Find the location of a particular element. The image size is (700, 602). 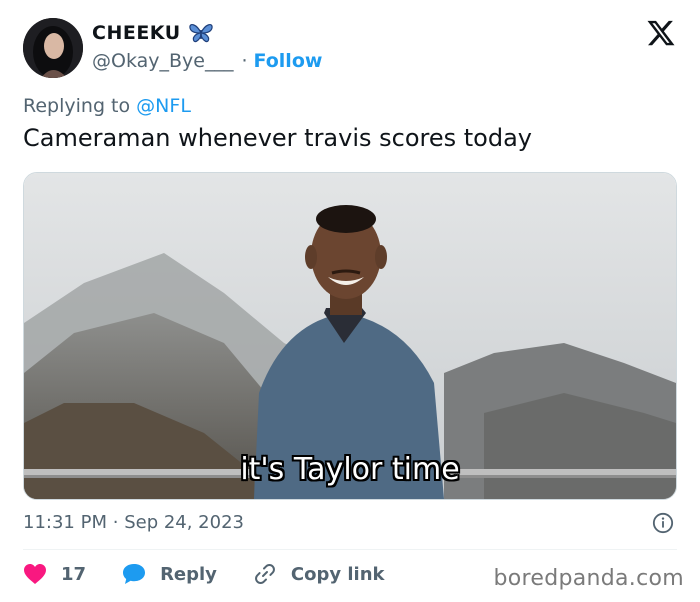

divider is located at coordinates (350, 549).